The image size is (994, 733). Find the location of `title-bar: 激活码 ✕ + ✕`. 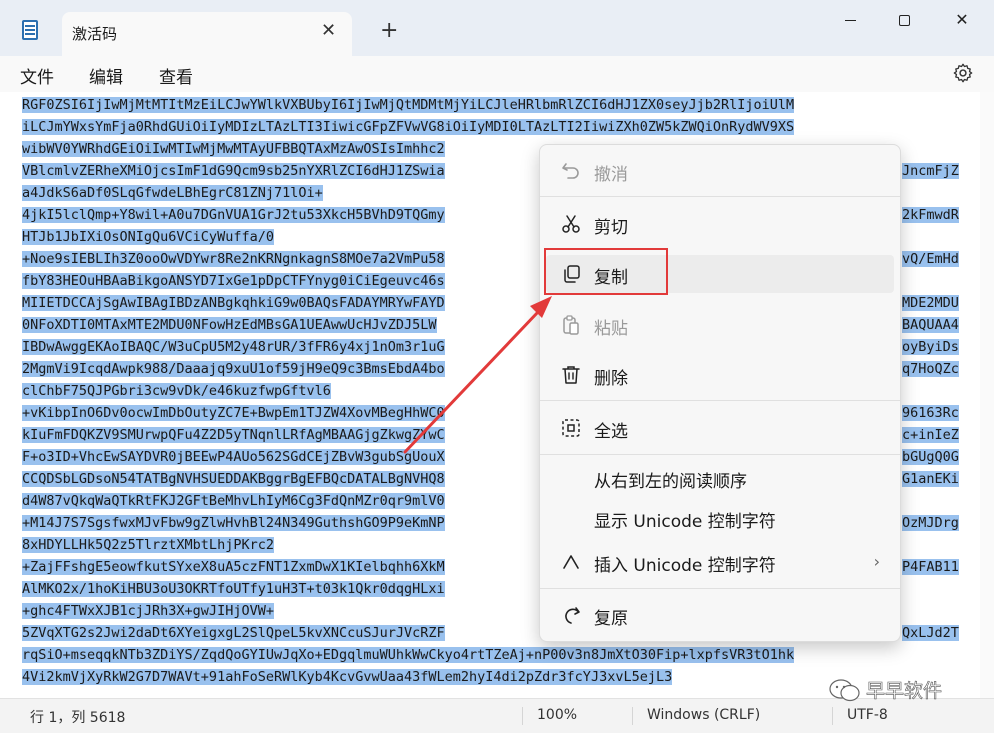

title-bar: 激活码 ✕ + ✕ is located at coordinates (497, 28).